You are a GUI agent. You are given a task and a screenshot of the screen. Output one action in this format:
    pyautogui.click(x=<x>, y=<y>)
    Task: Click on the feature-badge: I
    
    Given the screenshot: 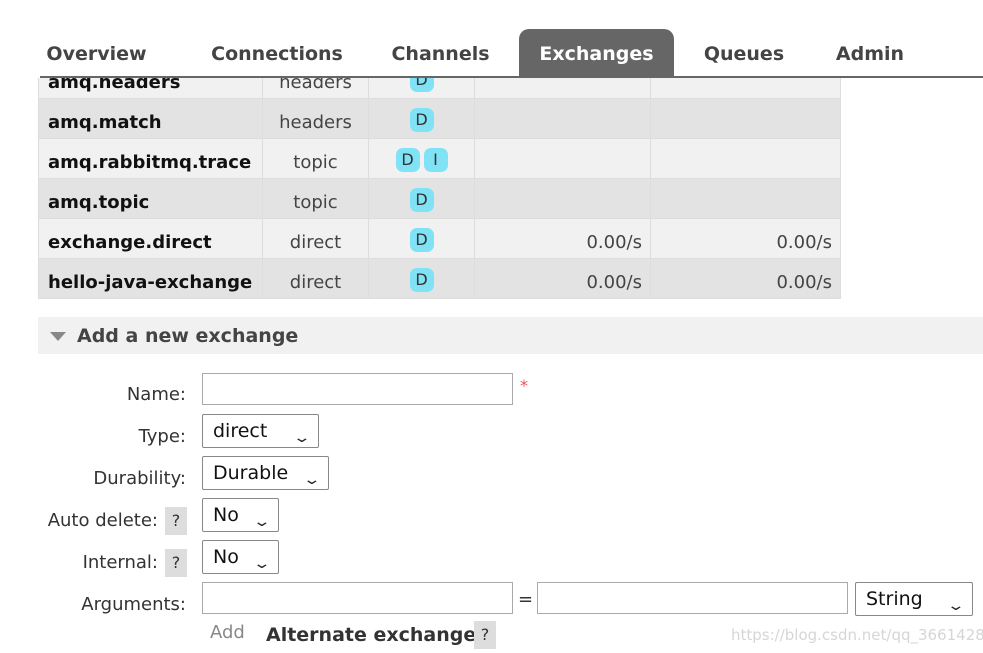 What is the action you would take?
    pyautogui.click(x=435, y=160)
    